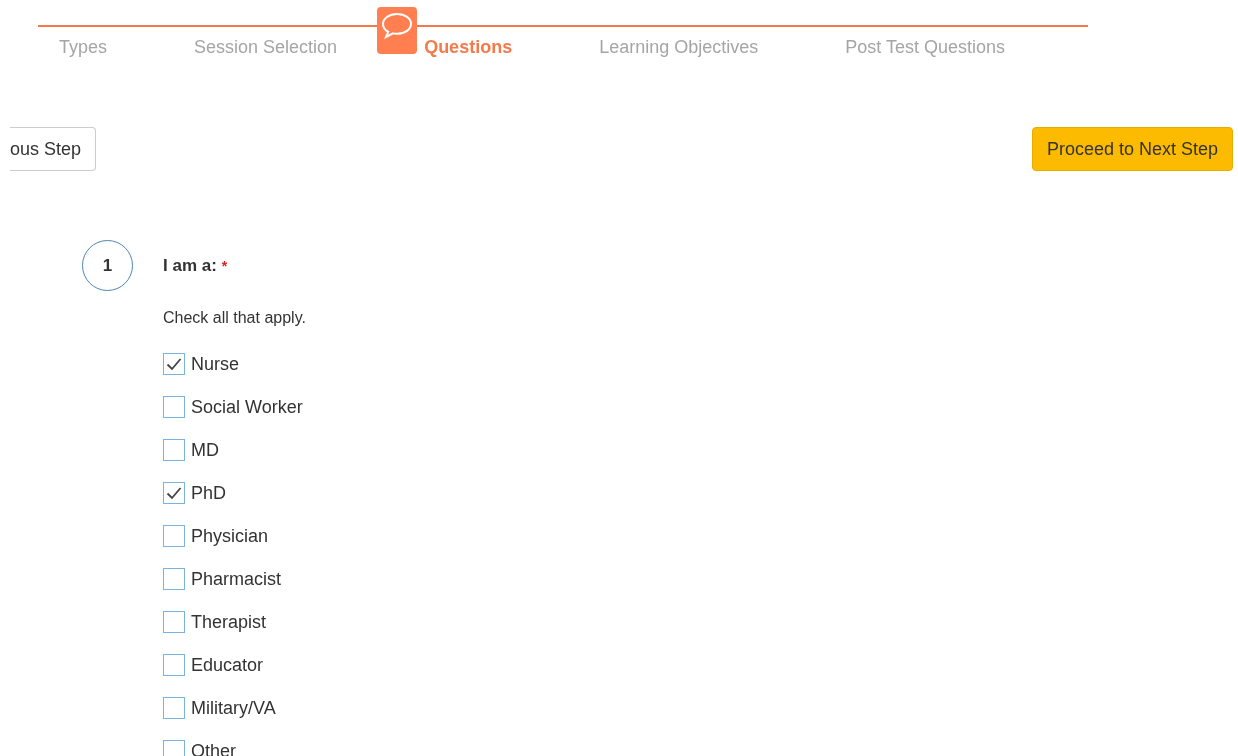 Image resolution: width=1238 pixels, height=756 pixels. What do you see at coordinates (234, 317) in the screenshot?
I see `question-hint: Check all that apply.` at bounding box center [234, 317].